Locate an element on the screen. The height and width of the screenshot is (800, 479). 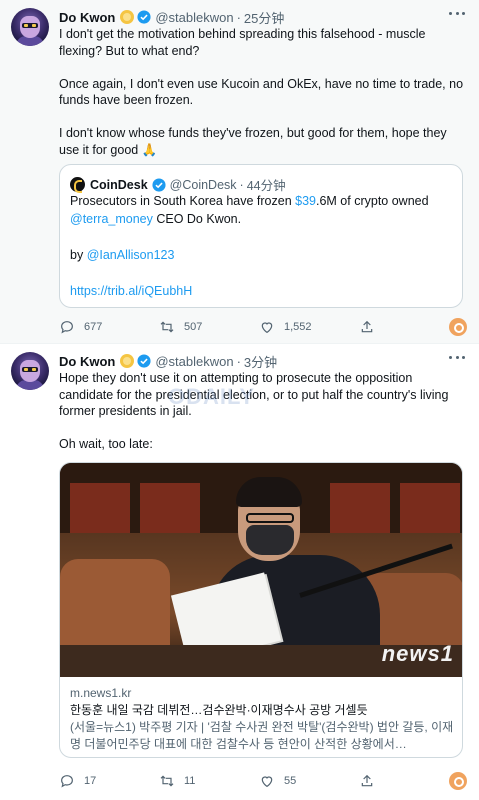
tweet-header: Do Kwon @stablekwon · 3分钟 is located at coordinates (168, 361).